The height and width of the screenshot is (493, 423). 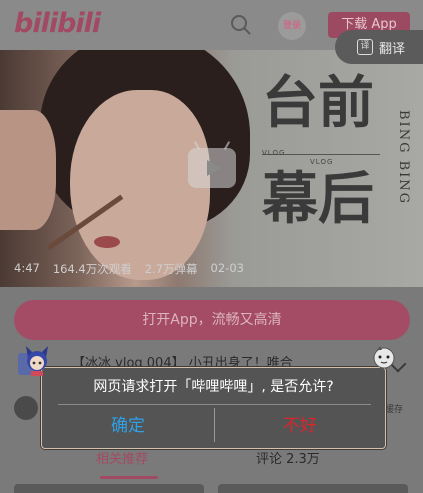 I want to click on video-duration: 4:47, so click(x=27, y=268).